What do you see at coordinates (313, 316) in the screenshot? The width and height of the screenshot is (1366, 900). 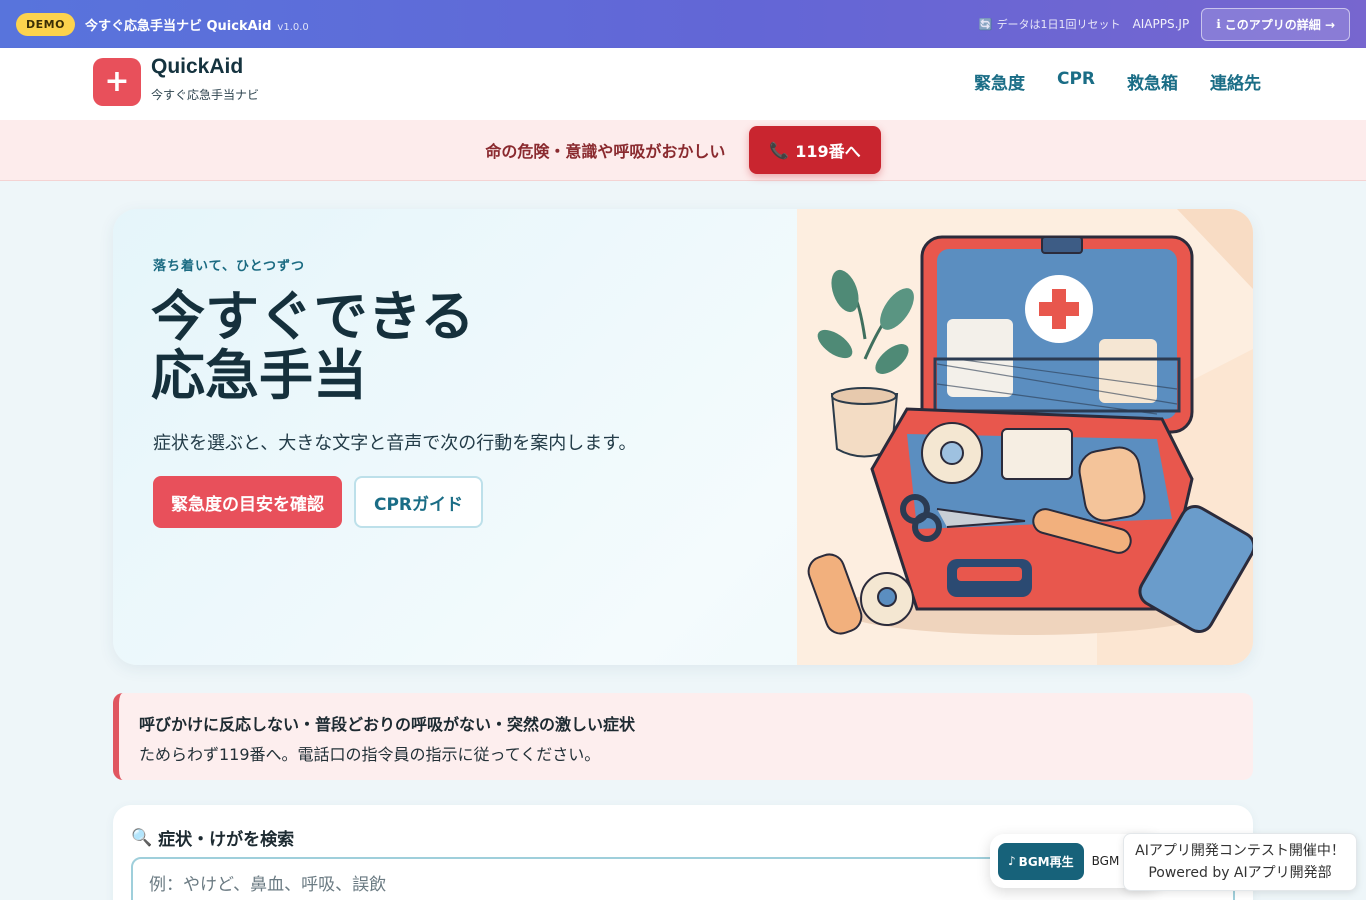 I see `hero-title-line1: 今すぐできる` at bounding box center [313, 316].